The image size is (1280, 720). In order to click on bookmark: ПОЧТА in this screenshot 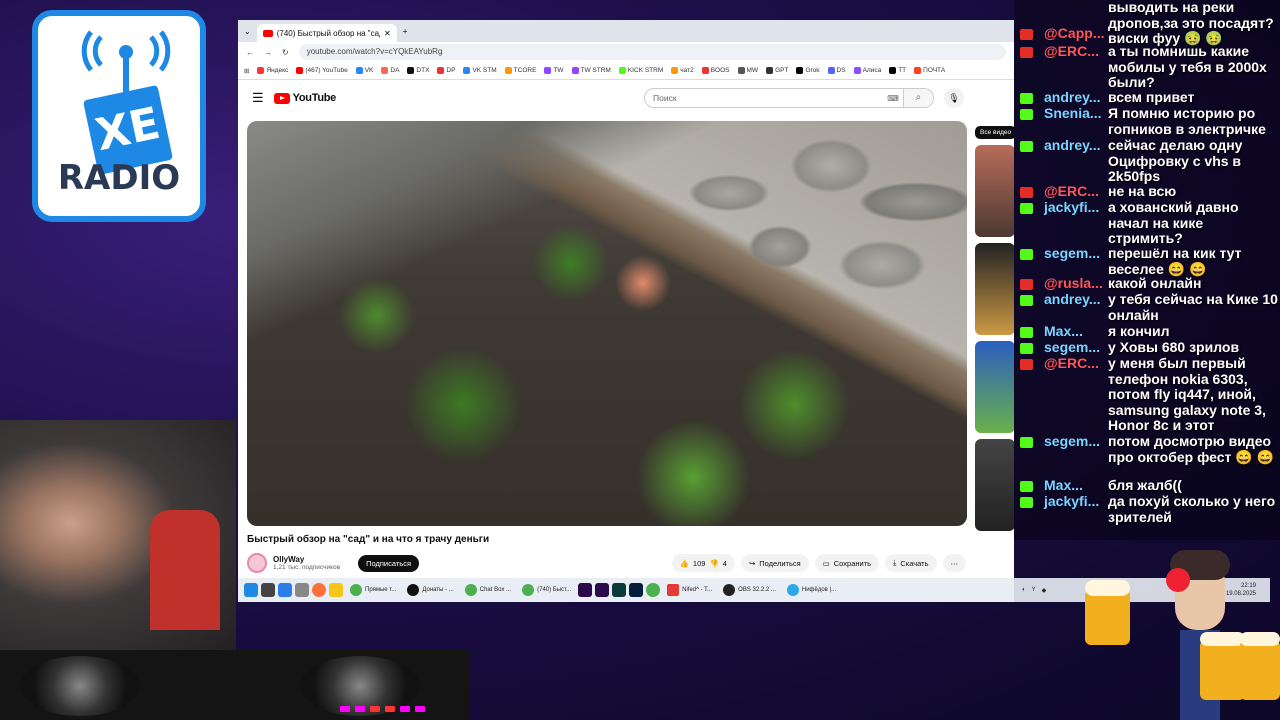, I will do `click(929, 70)`.